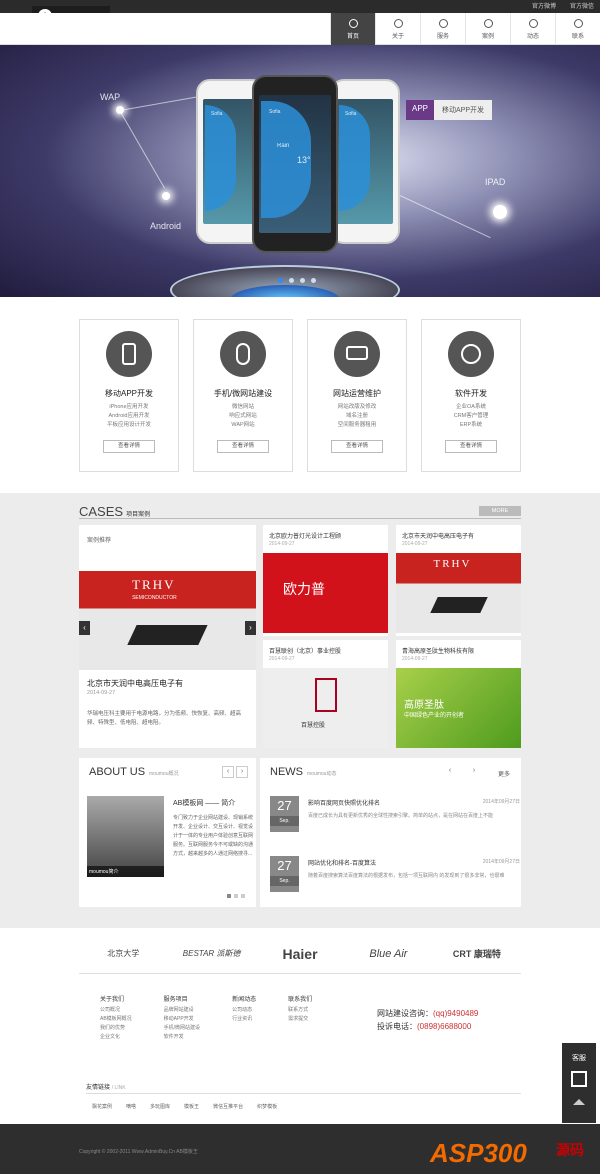 This screenshot has height=1174, width=600. What do you see at coordinates (175, 1000) in the screenshot?
I see `footer-col-title: 服务项目` at bounding box center [175, 1000].